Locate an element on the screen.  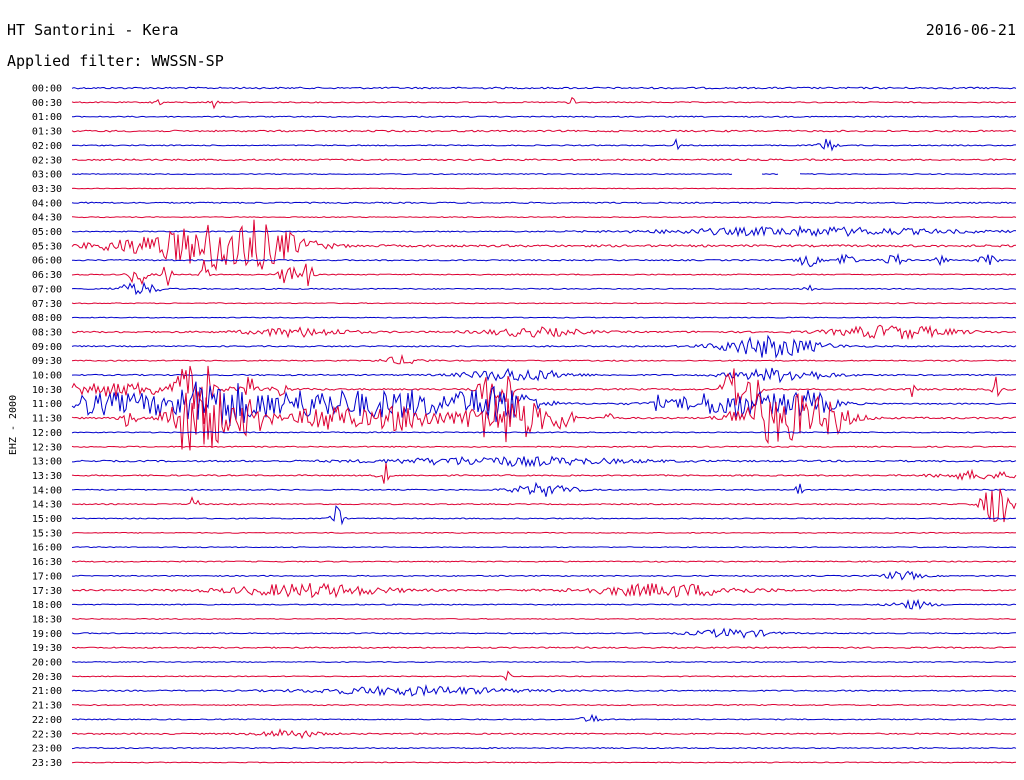
time-tick-label: 14:00 is located at coordinates (47, 490).